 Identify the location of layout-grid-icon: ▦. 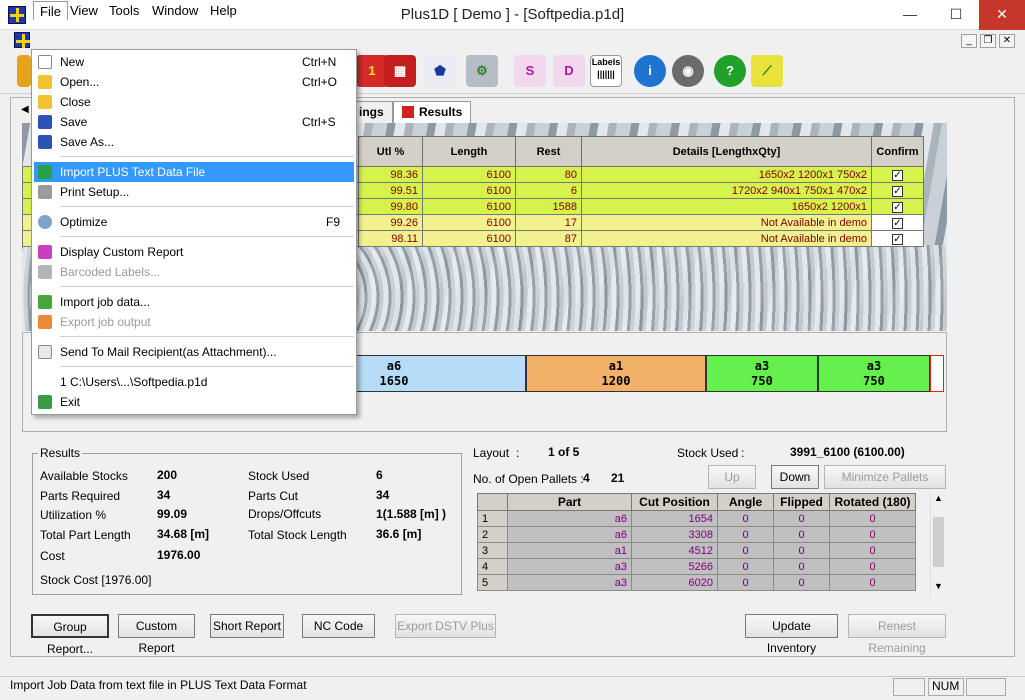
(400, 71).